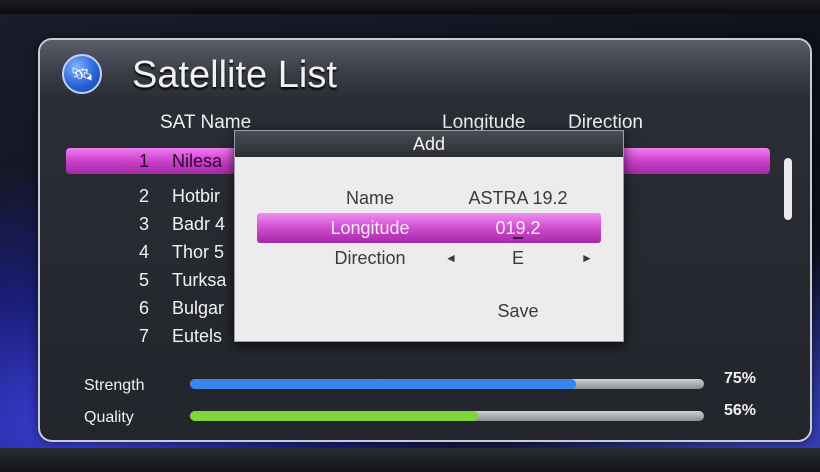  I want to click on direction-row: Direction ◄ E ►, so click(429, 258).